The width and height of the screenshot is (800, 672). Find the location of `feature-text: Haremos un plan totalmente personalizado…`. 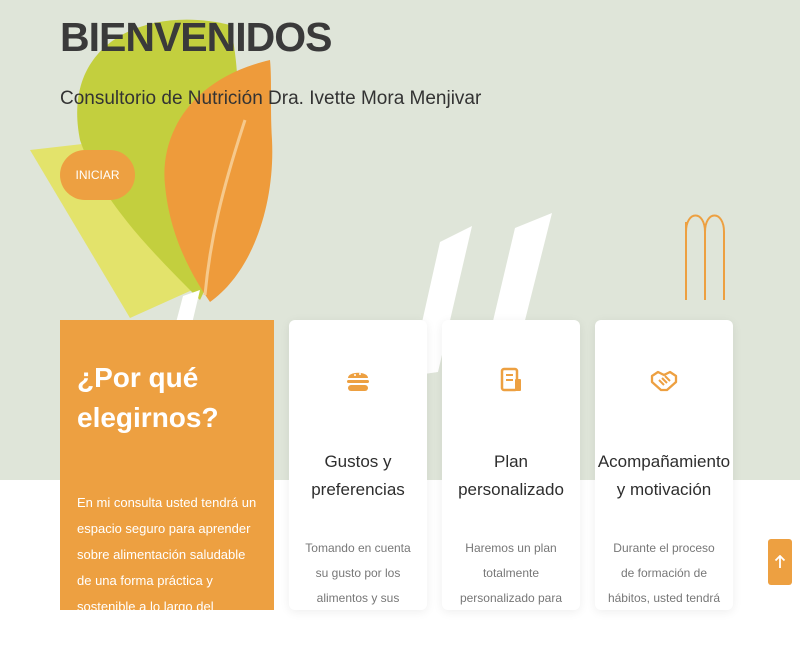

feature-text: Haremos un plan totalmente personalizado… is located at coordinates (511, 573).